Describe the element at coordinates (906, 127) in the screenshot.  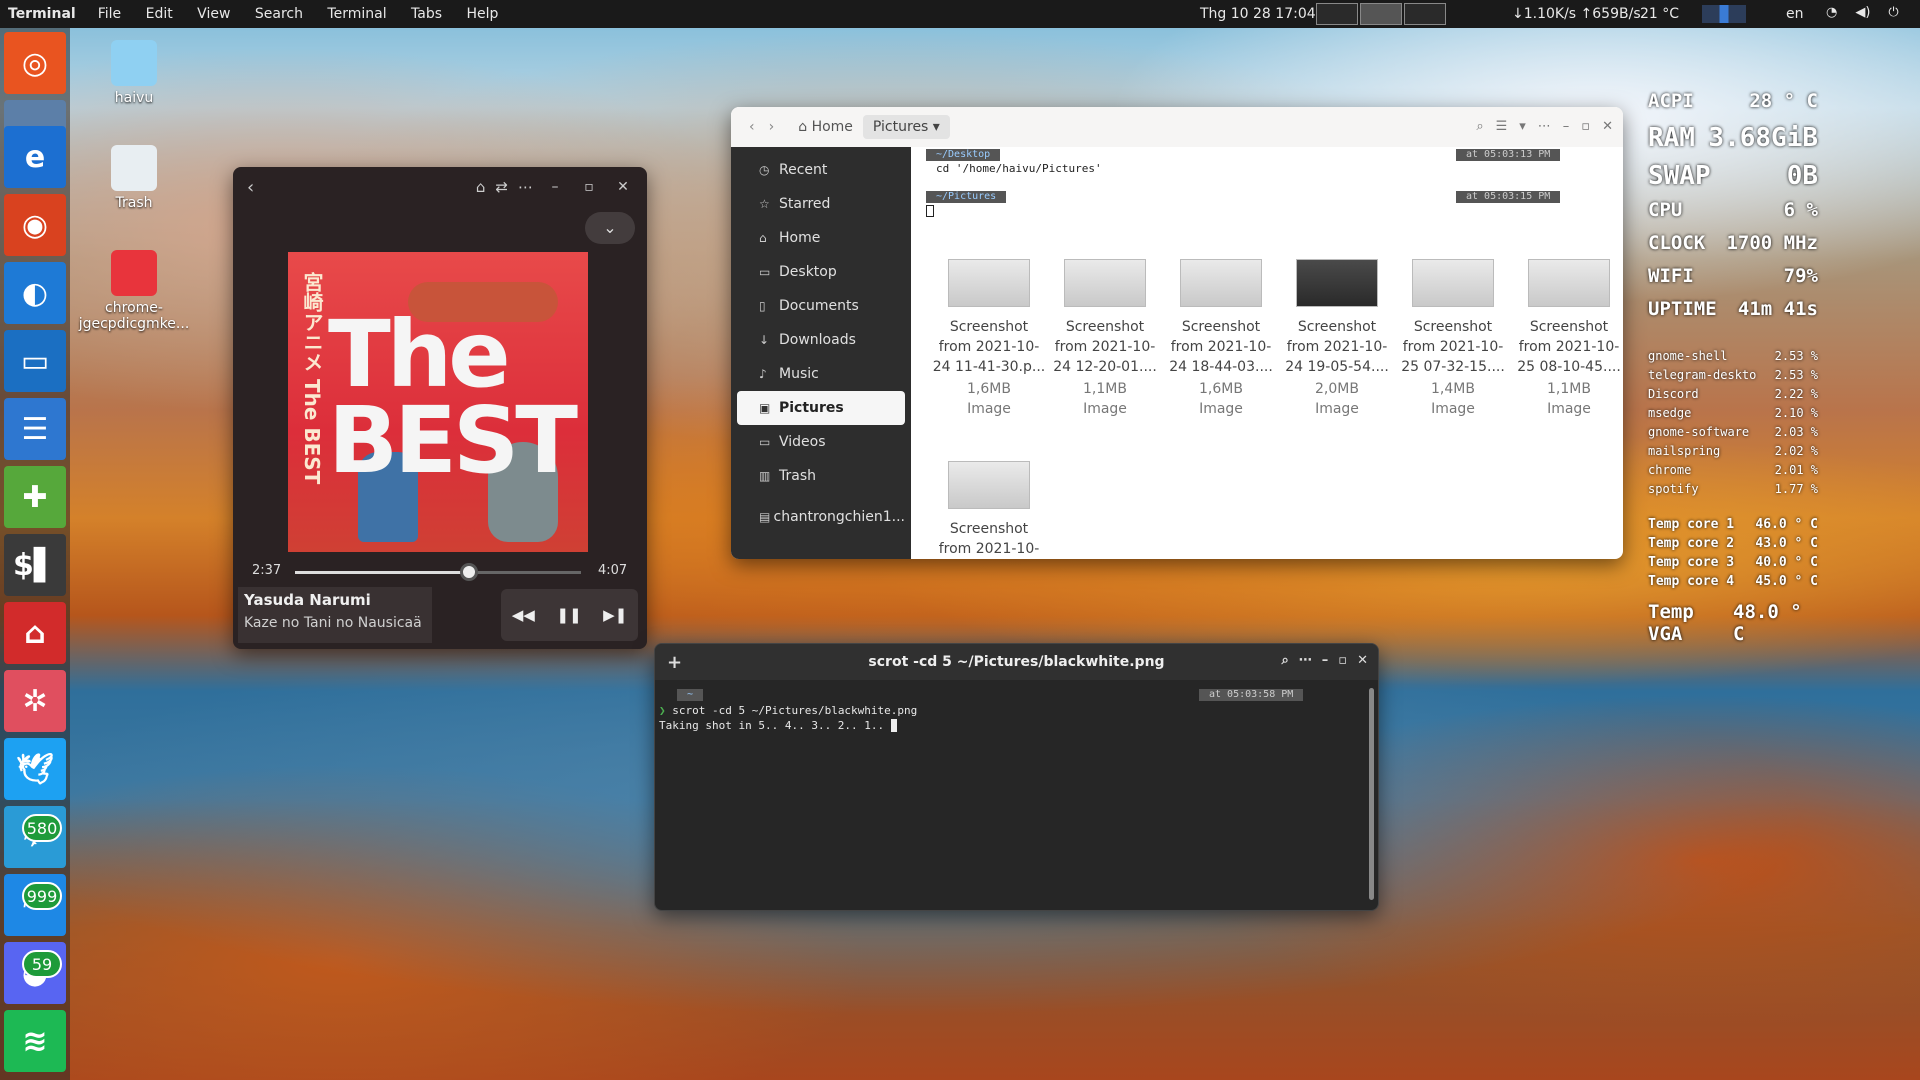
I see `breadcrumb-pictures: Pictures ▾` at that location.